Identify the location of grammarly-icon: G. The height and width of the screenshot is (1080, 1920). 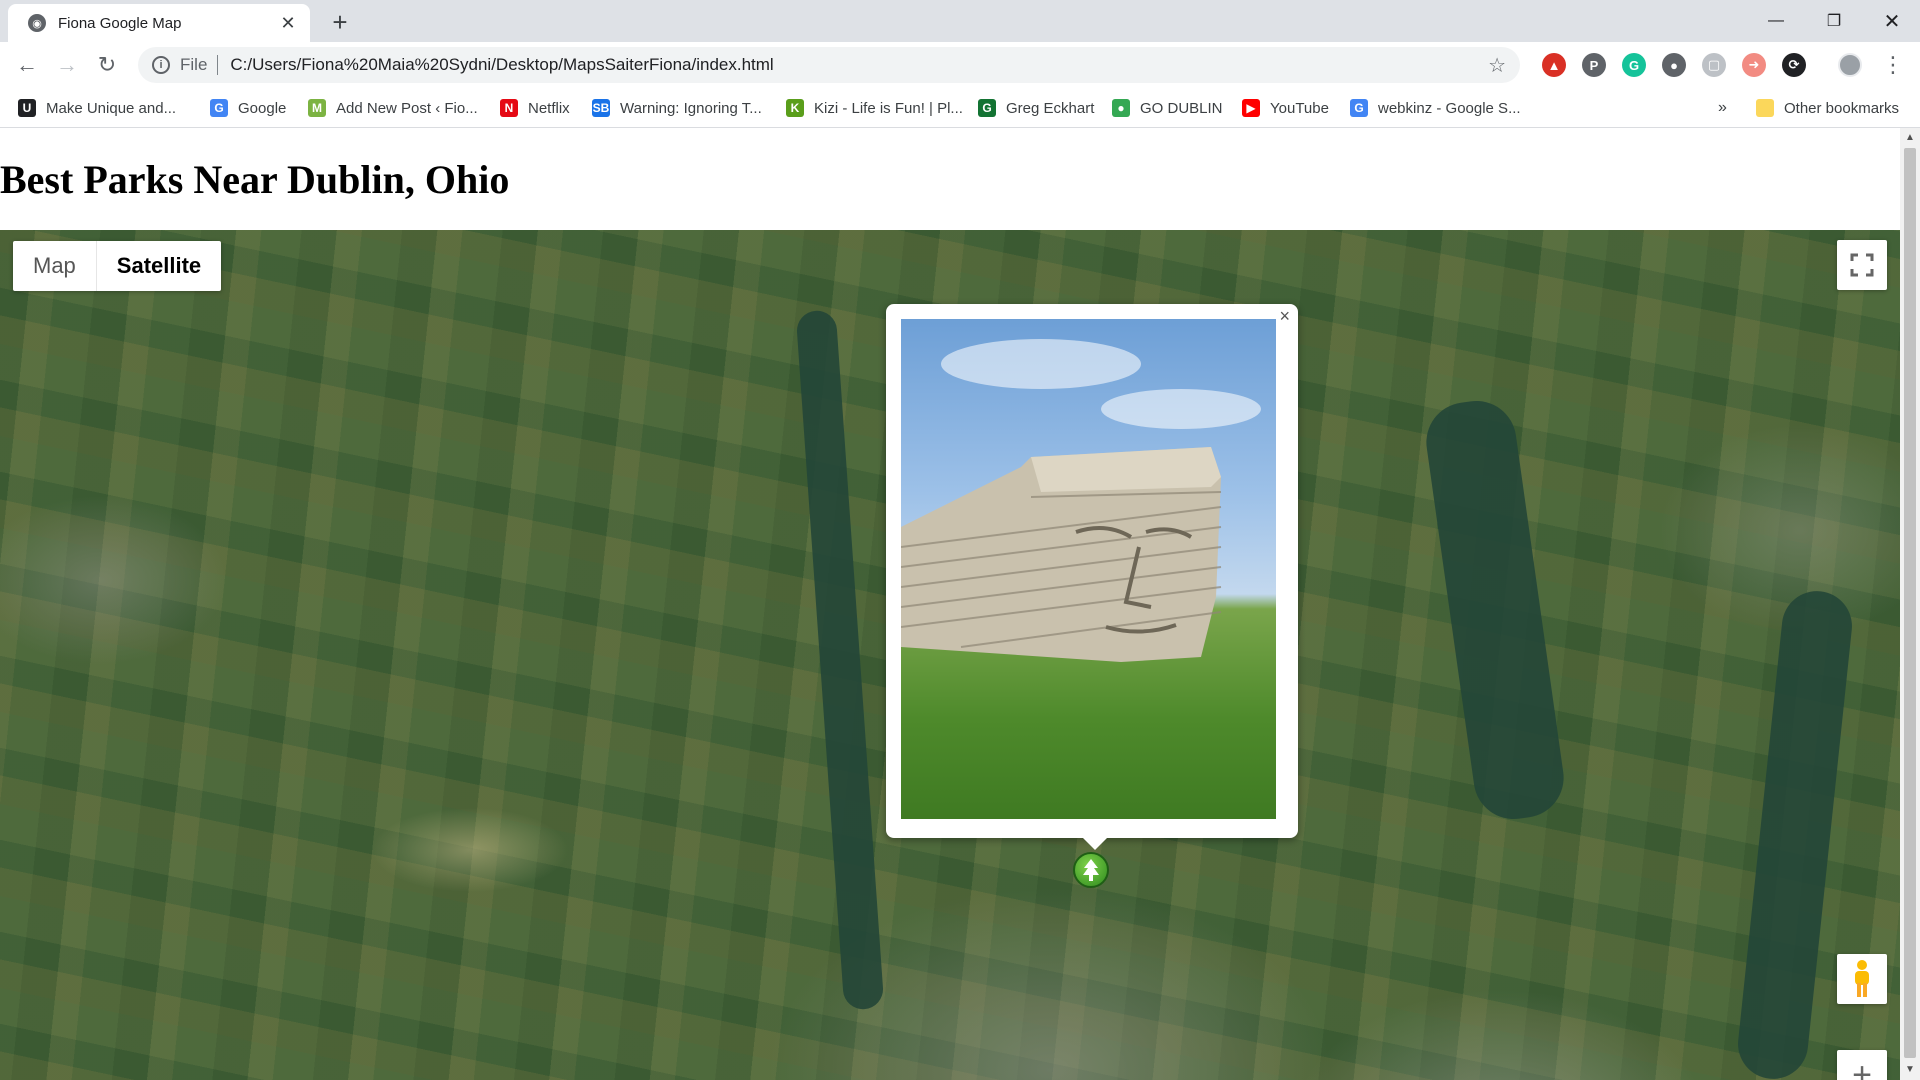
(1634, 65).